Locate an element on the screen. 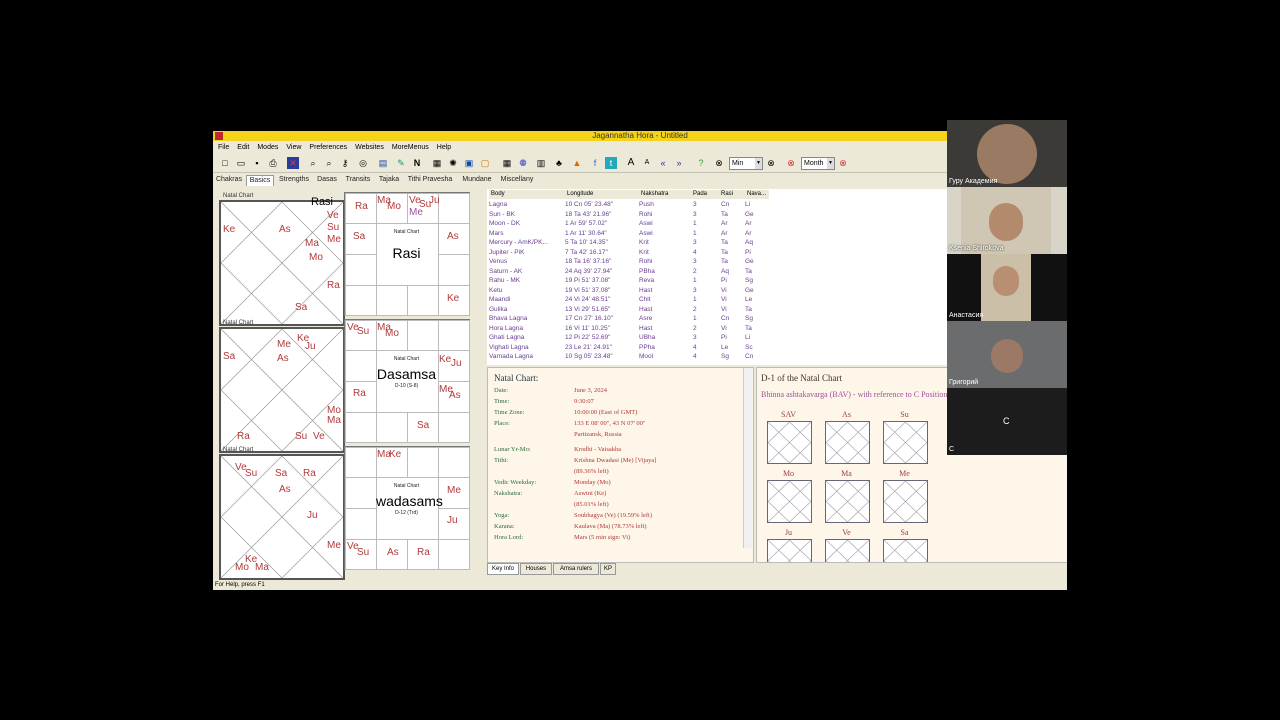 The image size is (1280, 720). menu-preferences: Preferences is located at coordinates (328, 147).